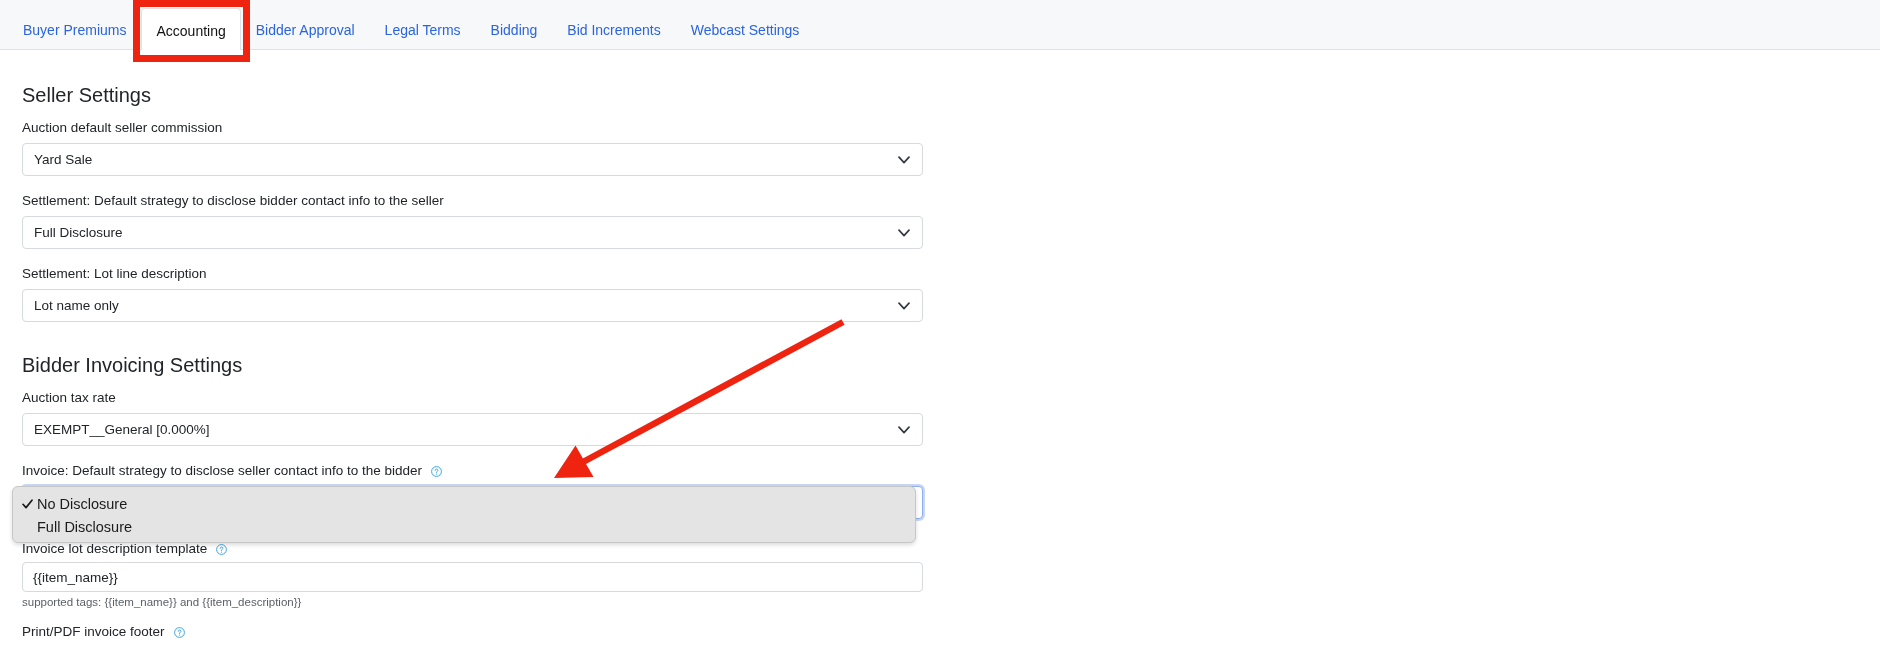 The height and width of the screenshot is (666, 1880). I want to click on tab: Bidder Approval, so click(305, 29).